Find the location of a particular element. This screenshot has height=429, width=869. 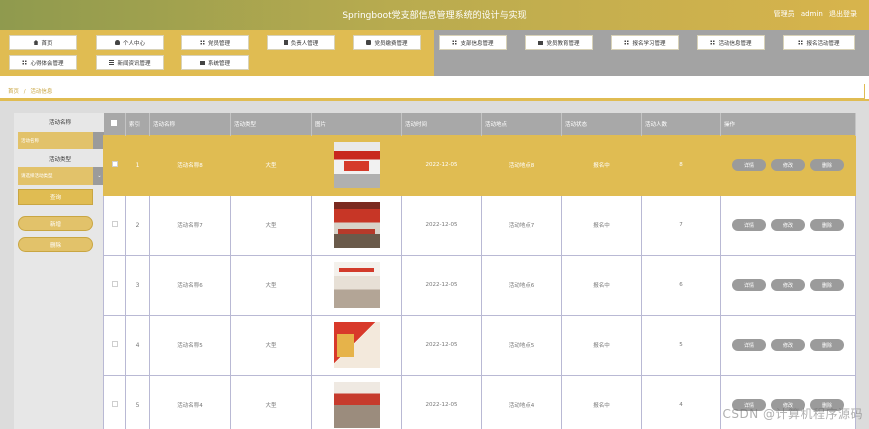

col-header: 活动地点 is located at coordinates (521, 124).